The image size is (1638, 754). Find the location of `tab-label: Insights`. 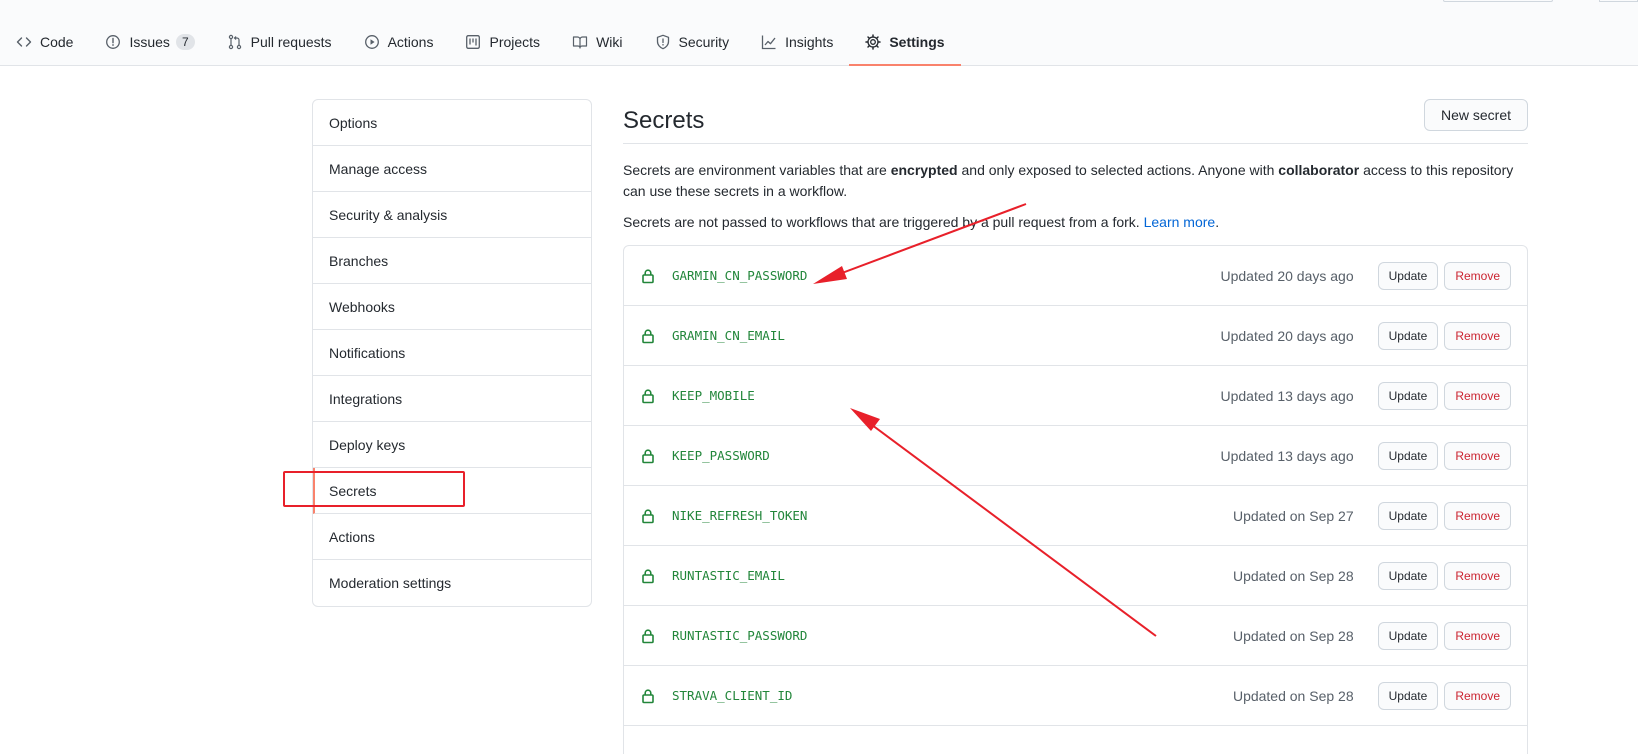

tab-label: Insights is located at coordinates (809, 42).